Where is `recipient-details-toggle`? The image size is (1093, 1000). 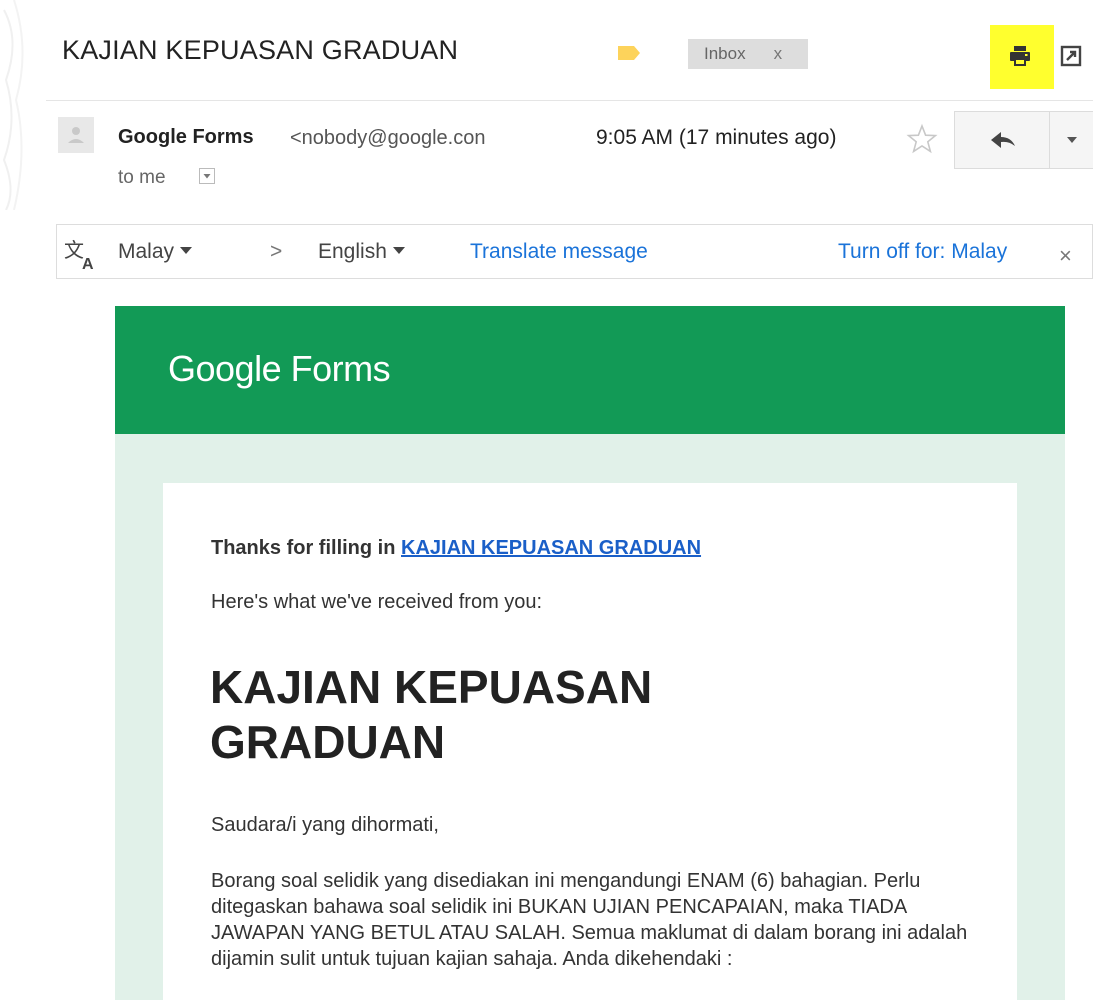
recipient-details-toggle is located at coordinates (207, 176).